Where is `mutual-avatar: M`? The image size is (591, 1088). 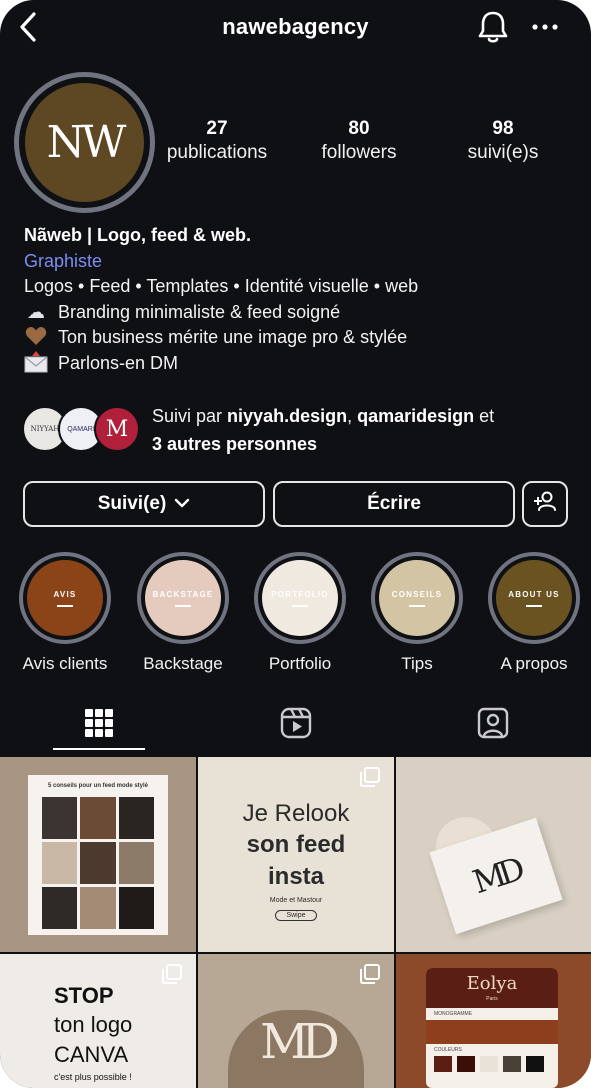 mutual-avatar: M is located at coordinates (117, 429).